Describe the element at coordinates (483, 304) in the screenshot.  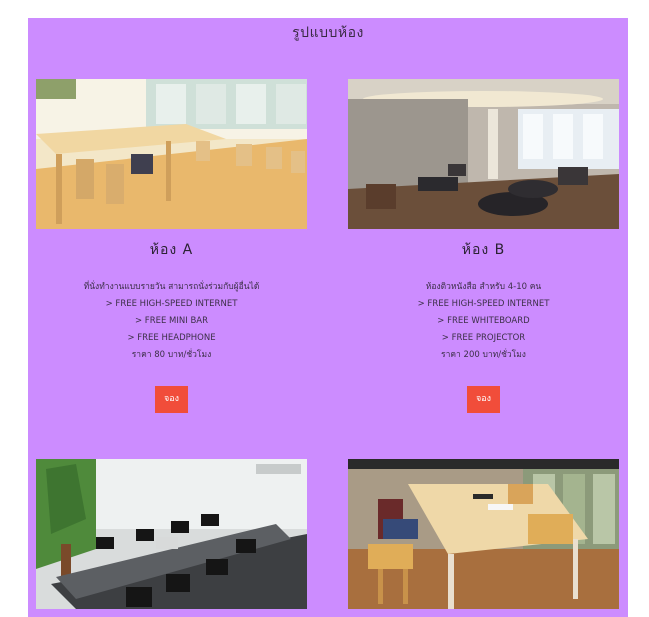
I see `room-b-feature-internet: > FREE HIGH-SPEED INTERNET` at that location.